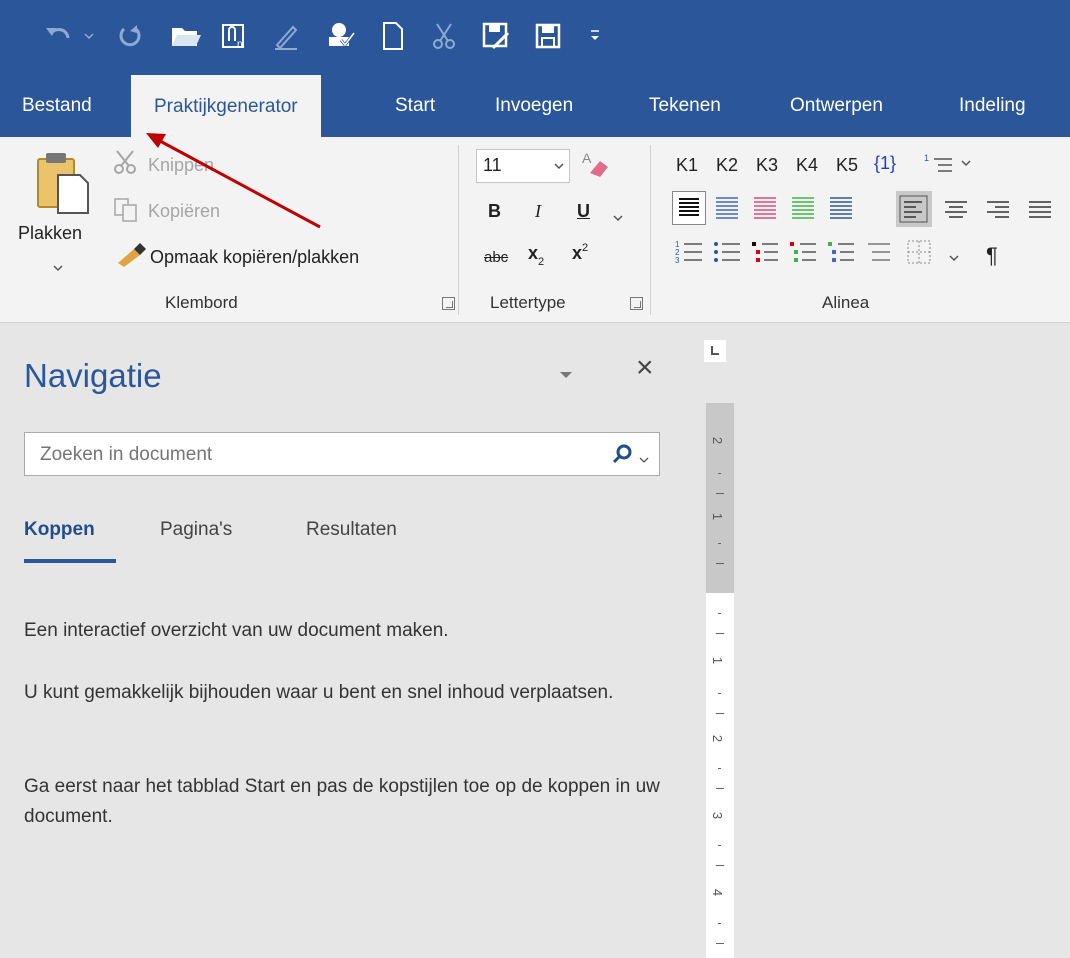 The image size is (1070, 958). Describe the element at coordinates (181, 165) in the screenshot. I see `cut-button: Knippen` at that location.